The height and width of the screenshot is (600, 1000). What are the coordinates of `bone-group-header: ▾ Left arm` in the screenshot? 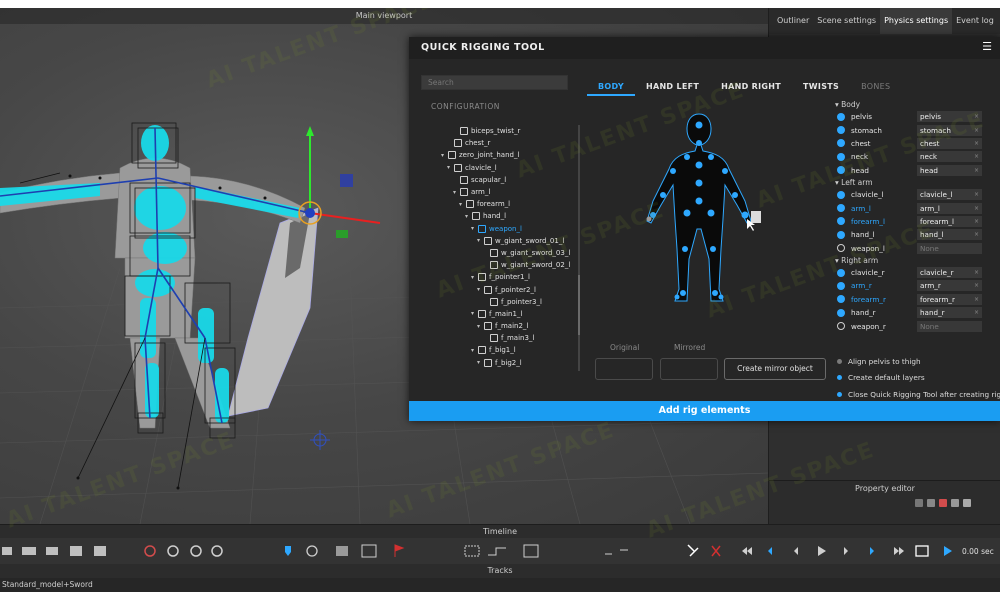 It's located at (917, 182).